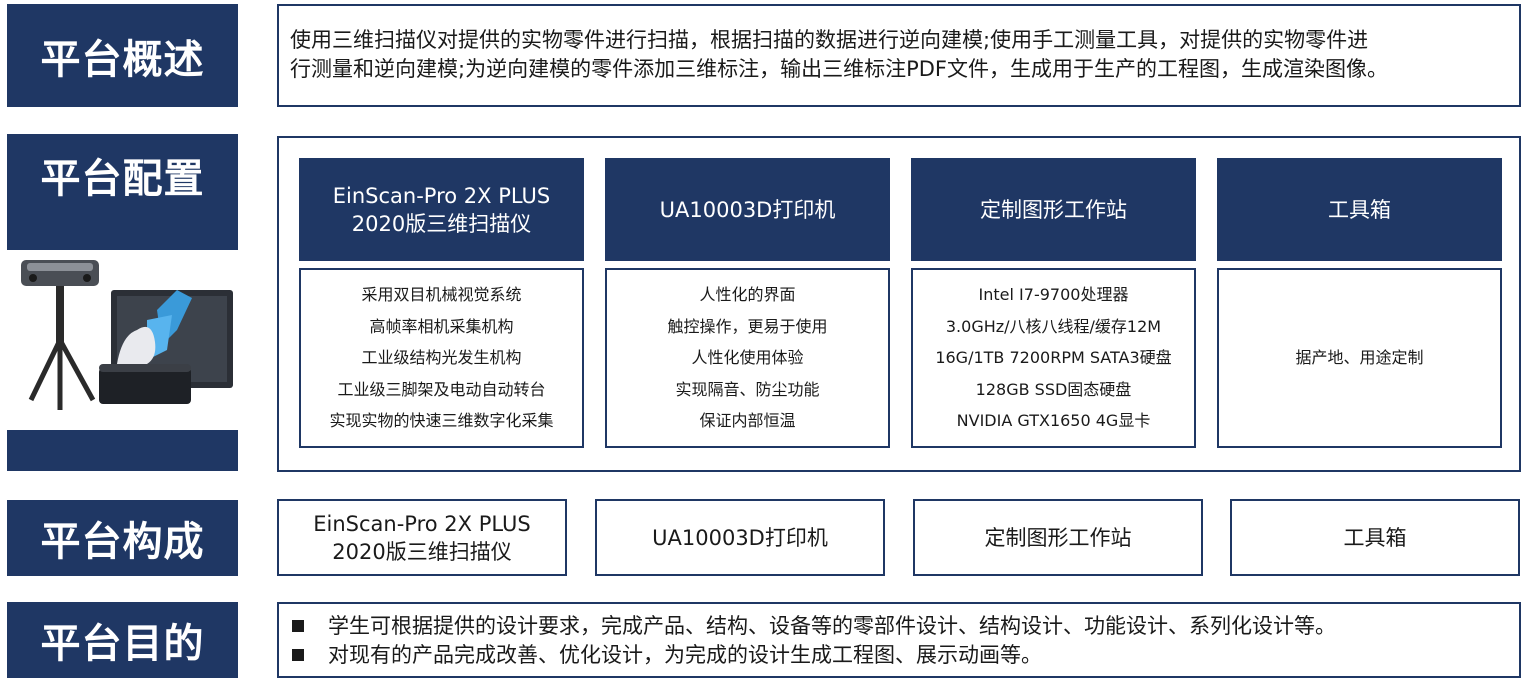 This screenshot has width=1532, height=682. I want to click on spec-line: 实现隔音、防尘功能, so click(747, 389).